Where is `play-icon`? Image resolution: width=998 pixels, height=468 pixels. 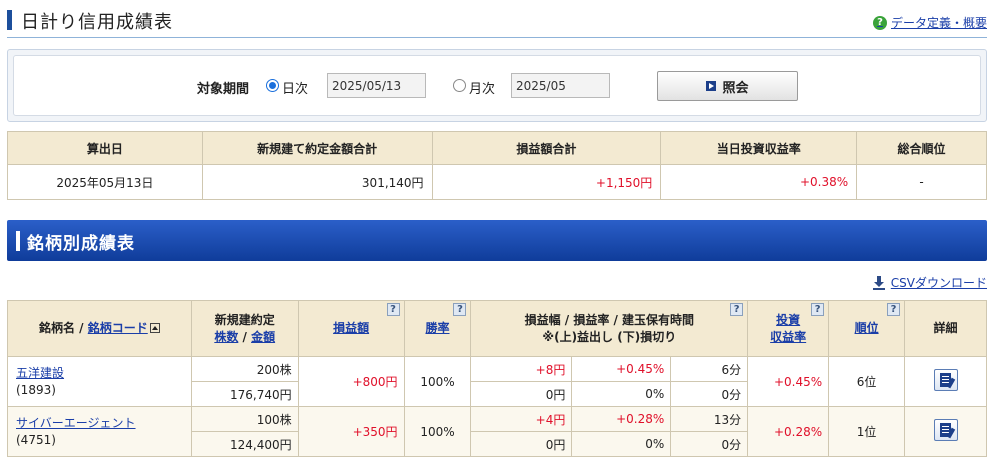 play-icon is located at coordinates (711, 86).